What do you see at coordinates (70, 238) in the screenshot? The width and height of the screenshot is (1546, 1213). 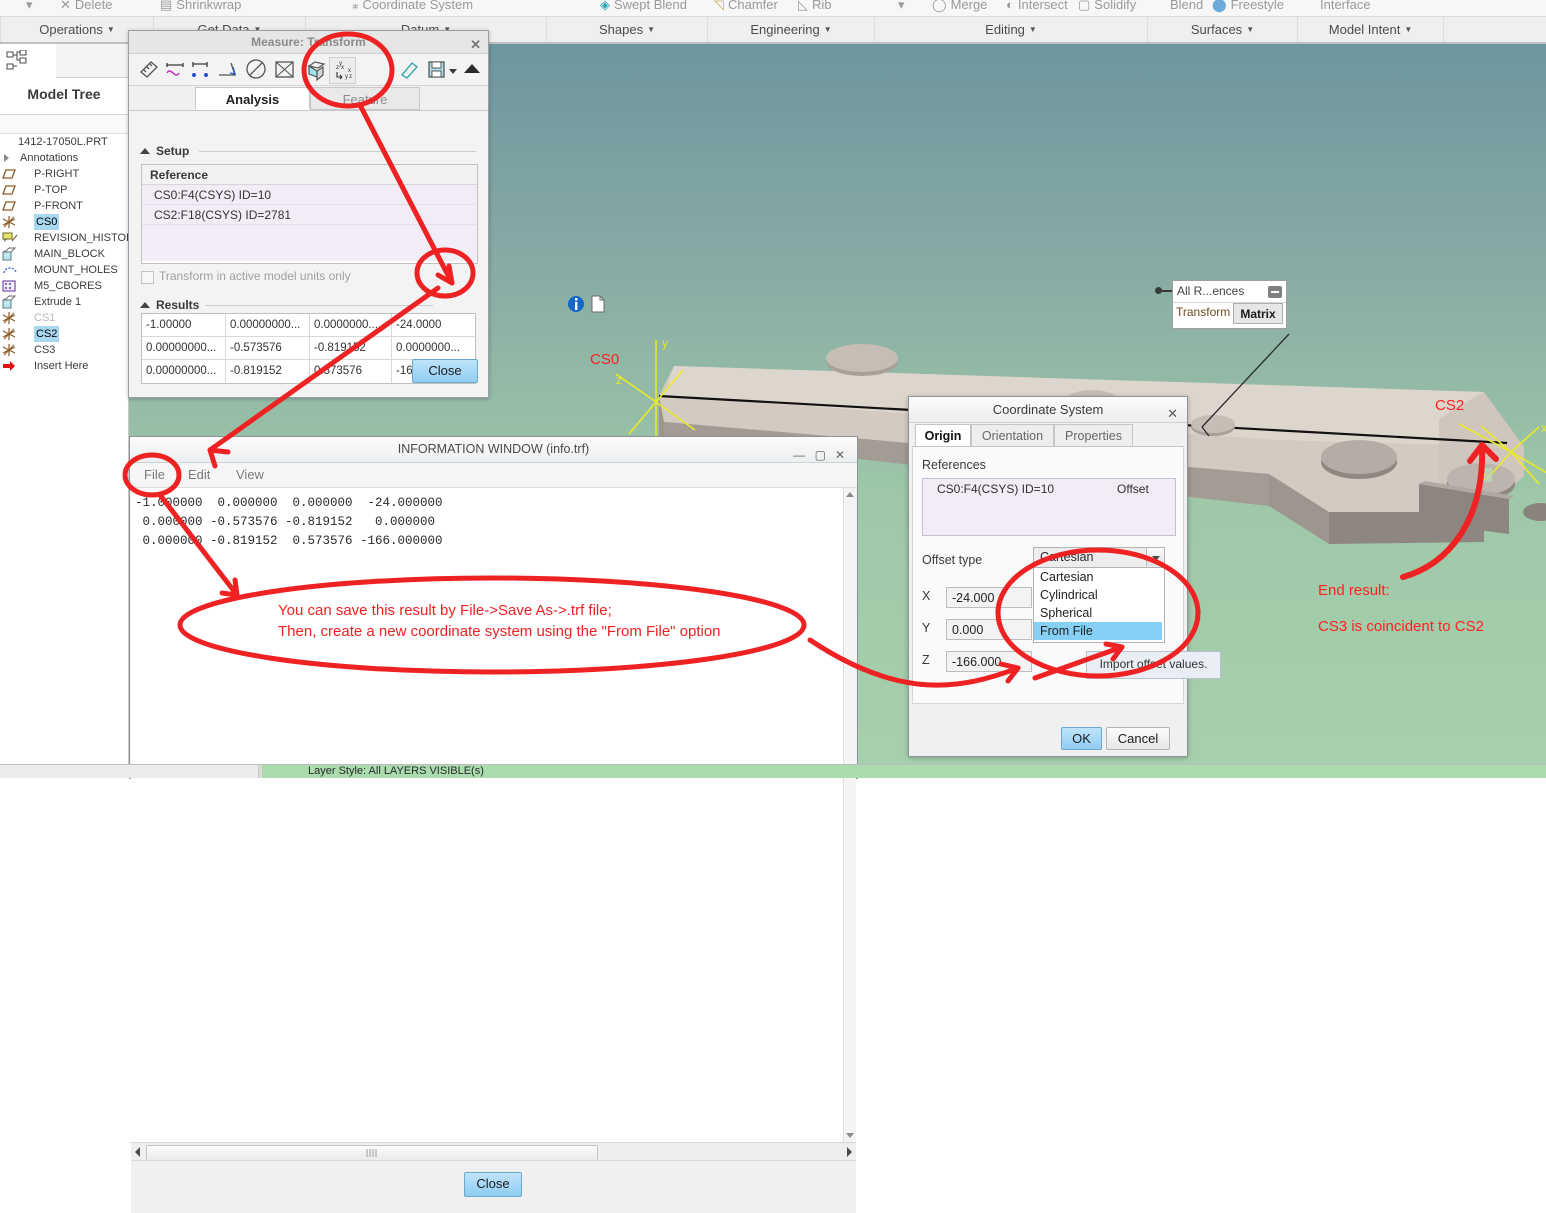 I see `model-tree-item-revision-history: REVISION_HISTORY` at bounding box center [70, 238].